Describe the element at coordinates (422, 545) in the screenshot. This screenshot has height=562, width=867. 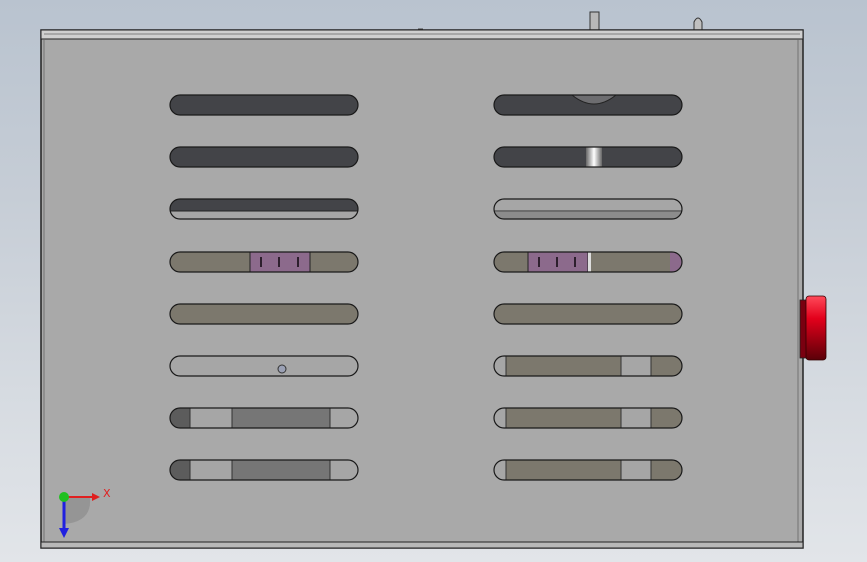
I see `bottom-rim` at that location.